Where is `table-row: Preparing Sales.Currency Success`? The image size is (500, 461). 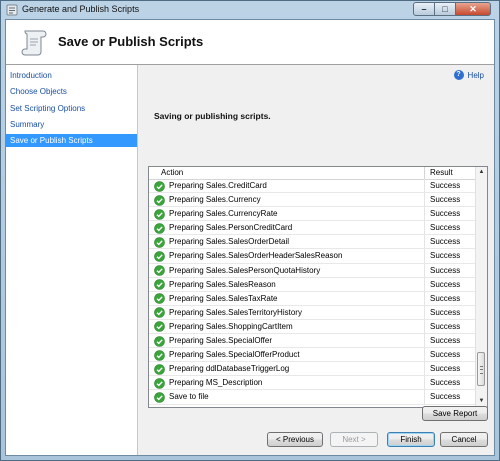 table-row: Preparing Sales.Currency Success is located at coordinates (312, 200).